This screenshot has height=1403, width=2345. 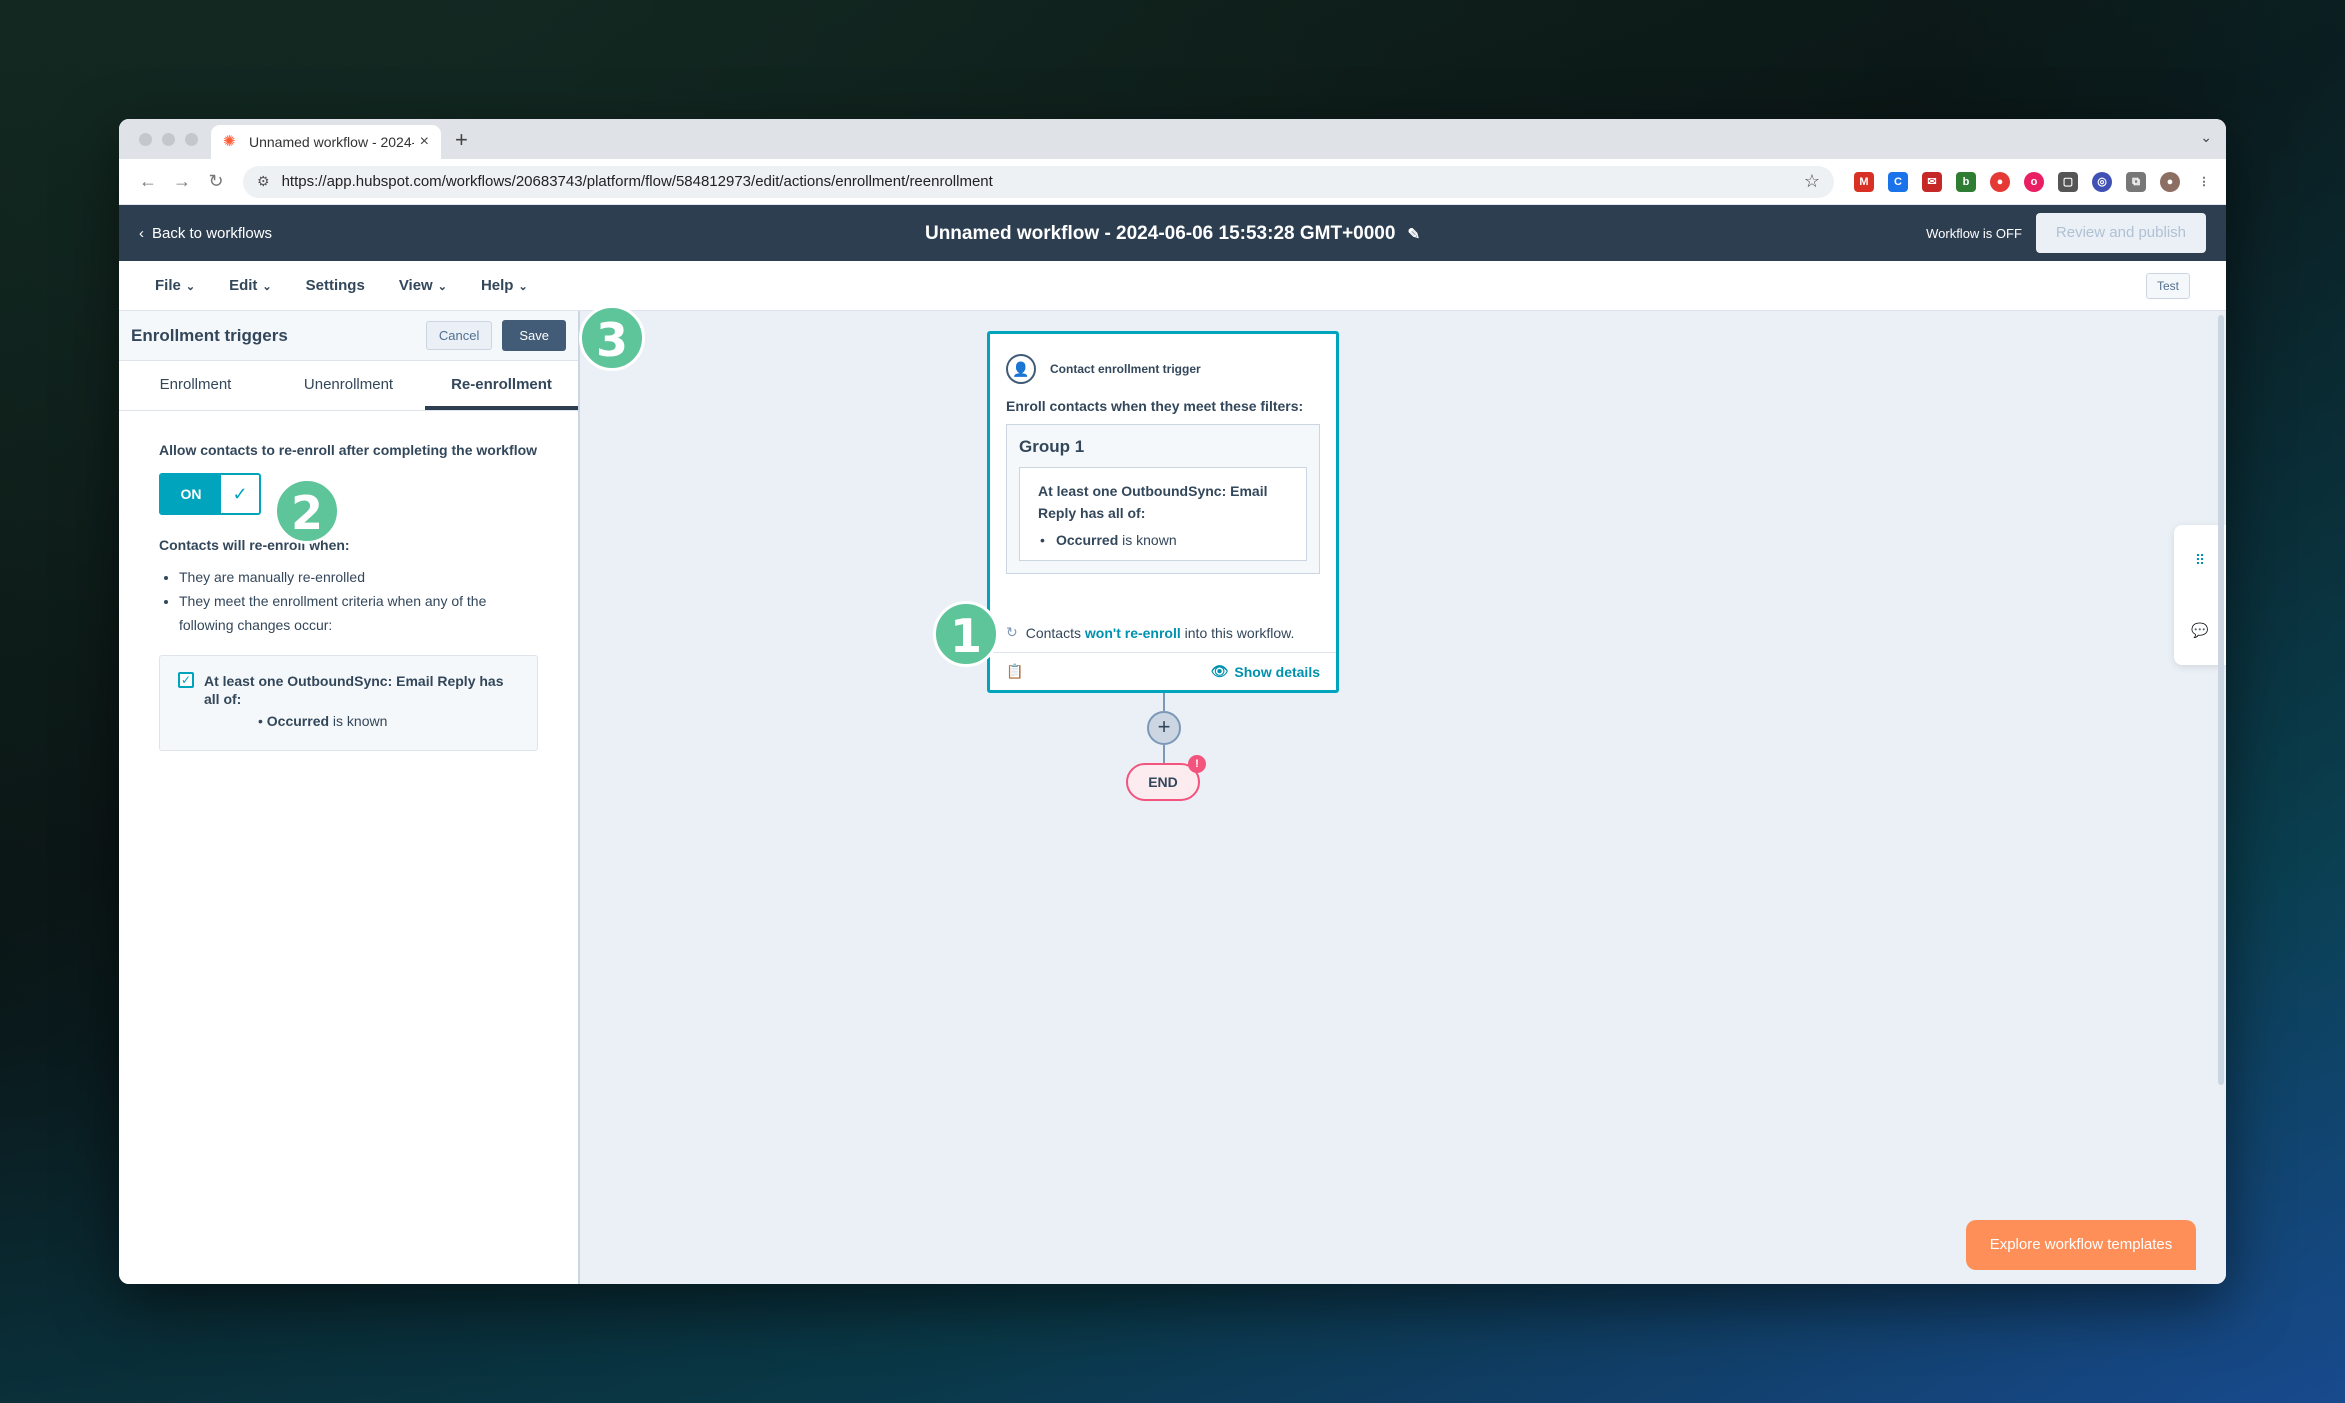 I want to click on maximize-window-button, so click(x=191, y=139).